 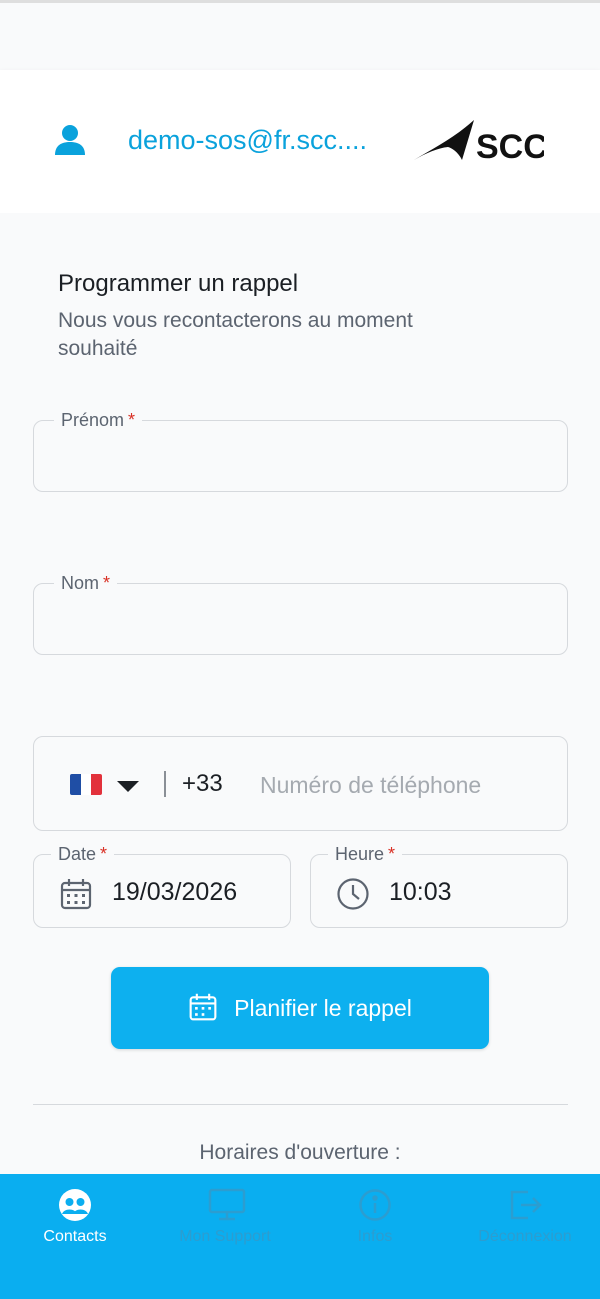 What do you see at coordinates (98, 420) in the screenshot?
I see `first-name-label: Prénom *` at bounding box center [98, 420].